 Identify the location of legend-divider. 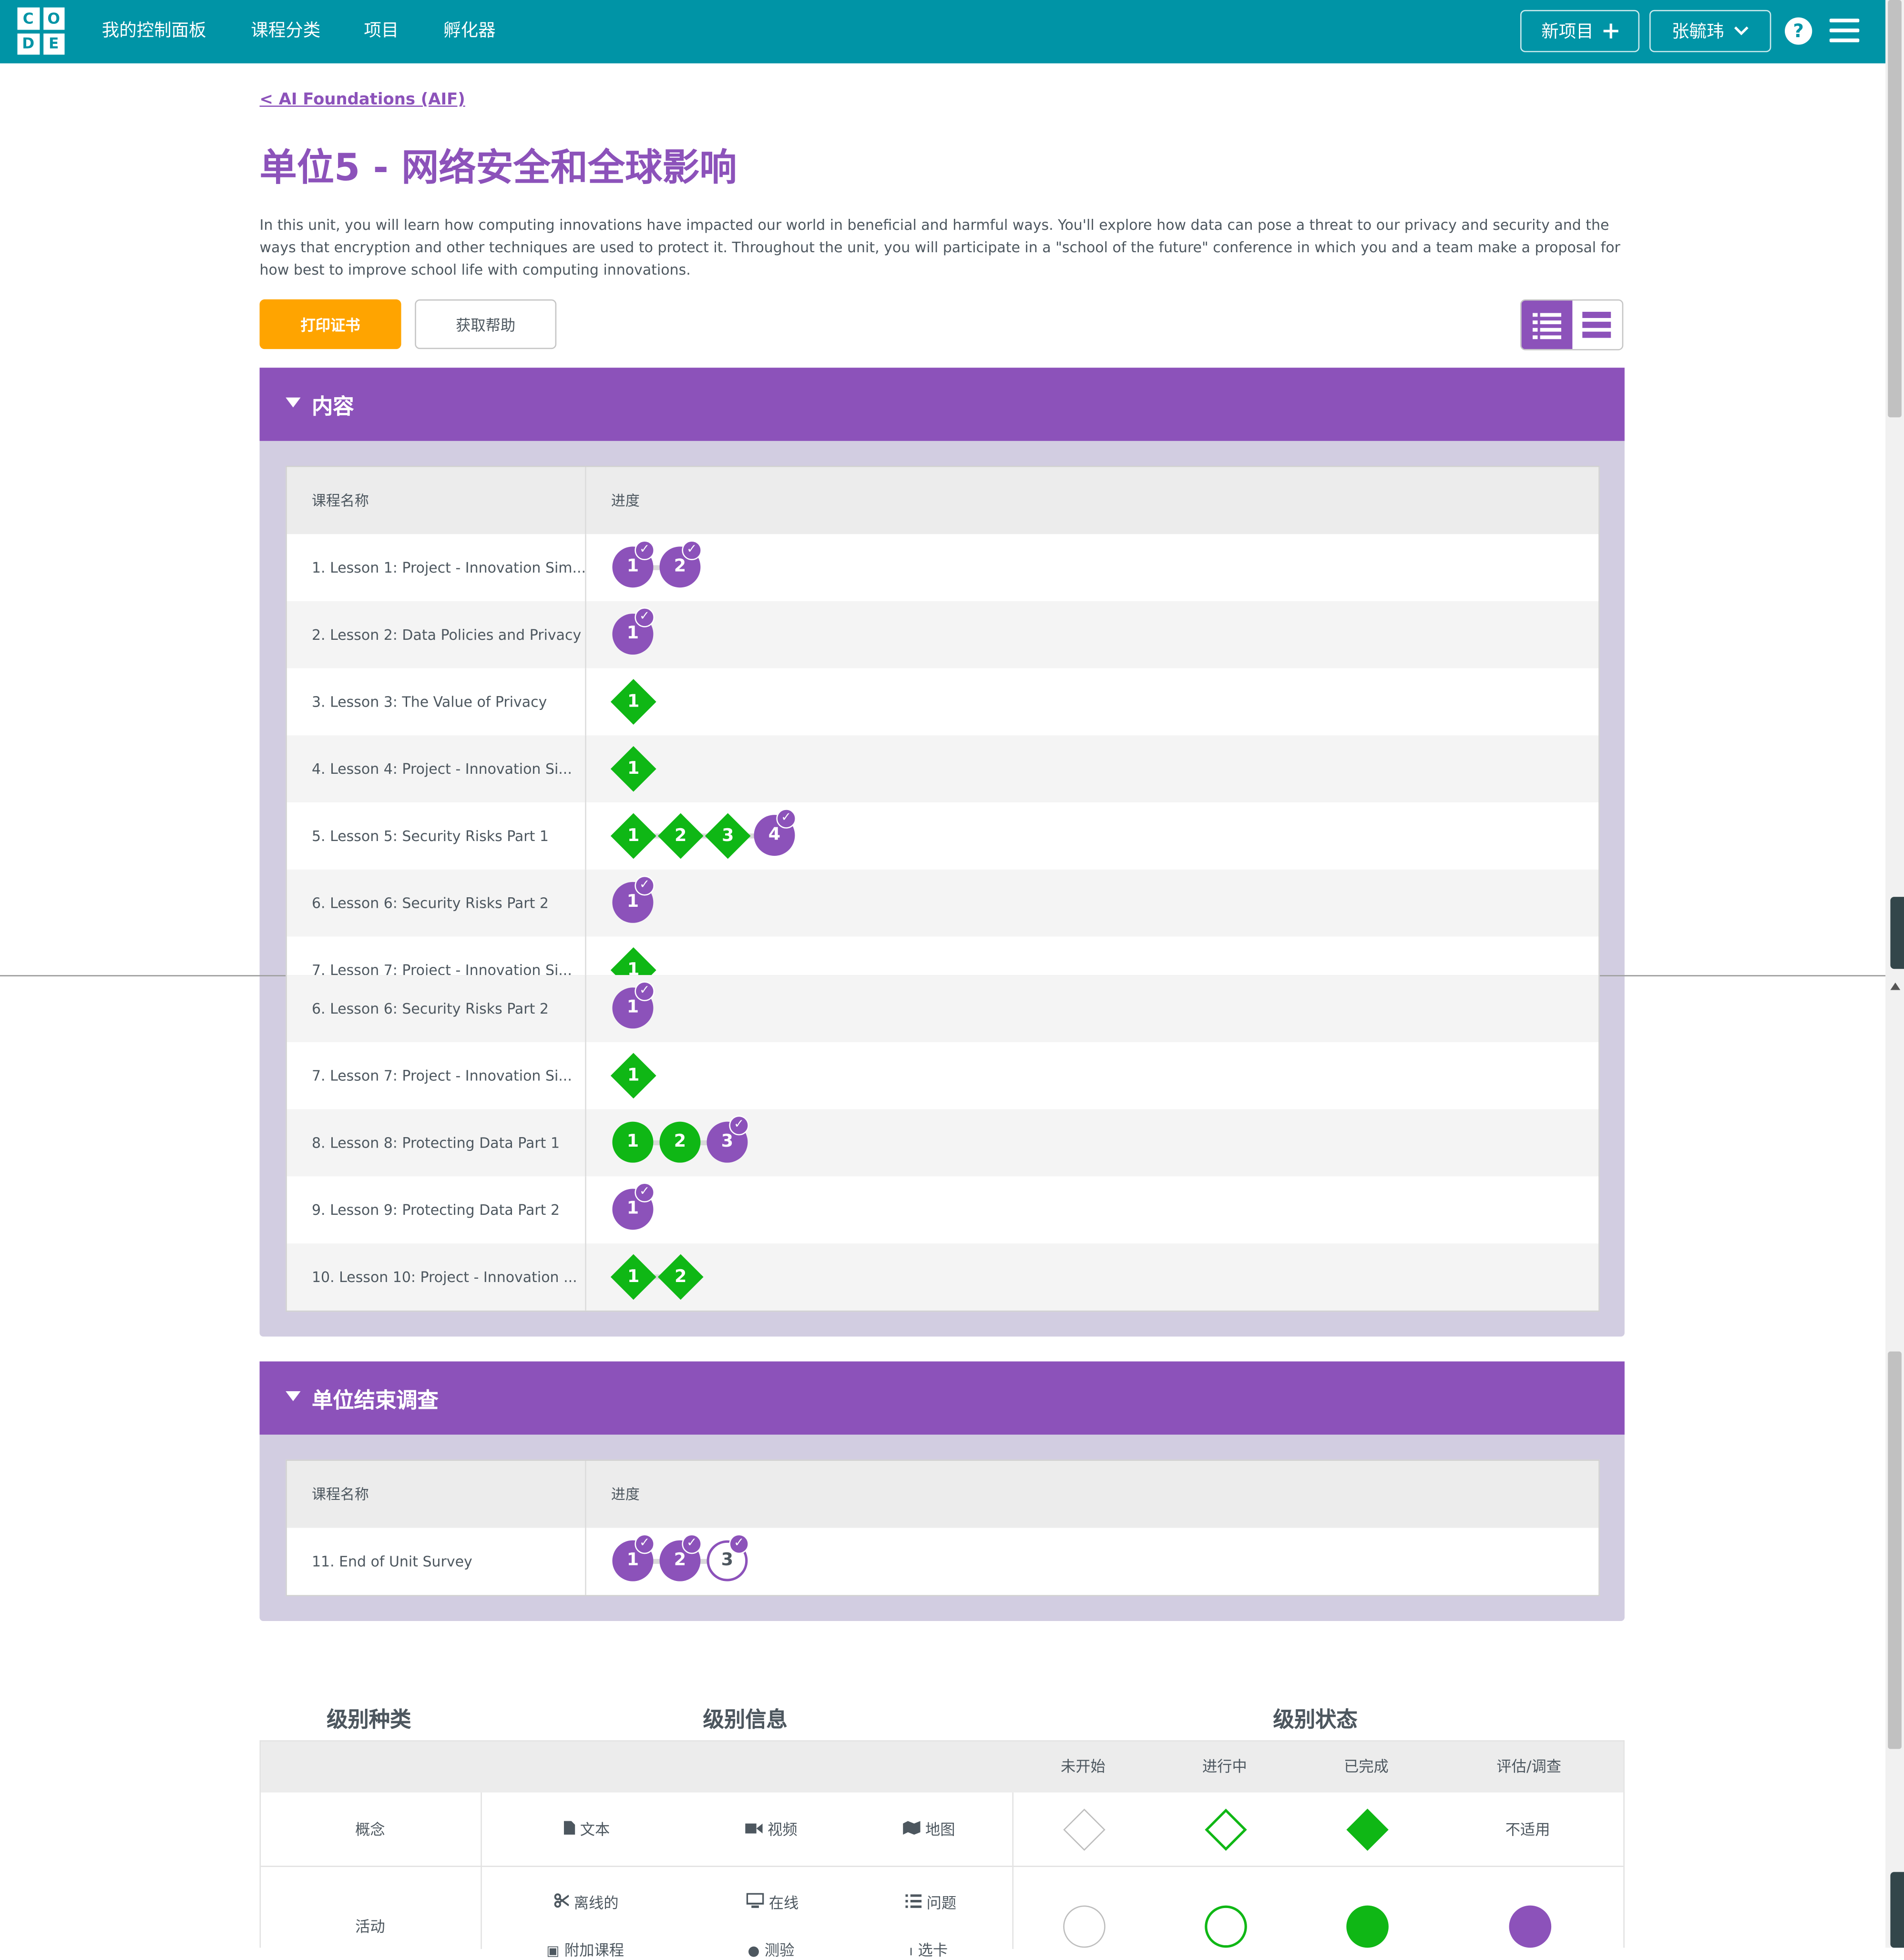
(482, 1870).